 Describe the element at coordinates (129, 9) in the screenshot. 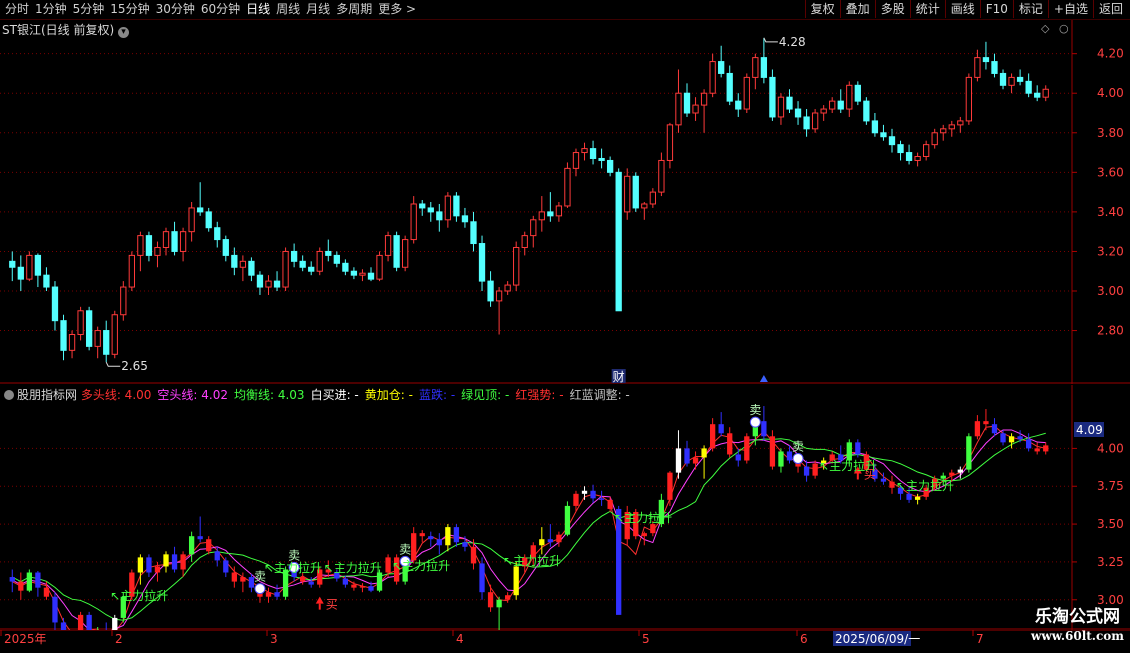

I see `period-tab-3: 15分钟` at that location.